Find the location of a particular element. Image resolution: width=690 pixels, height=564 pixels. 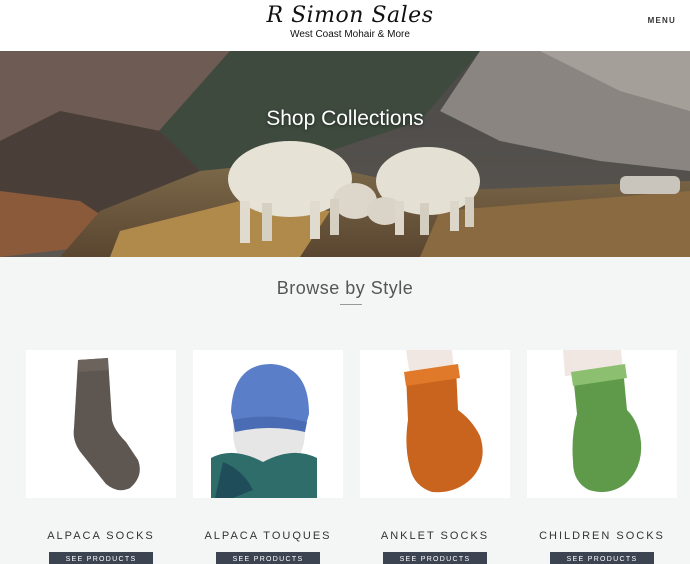

product-label: ANKLET SOCKS is located at coordinates (435, 536).